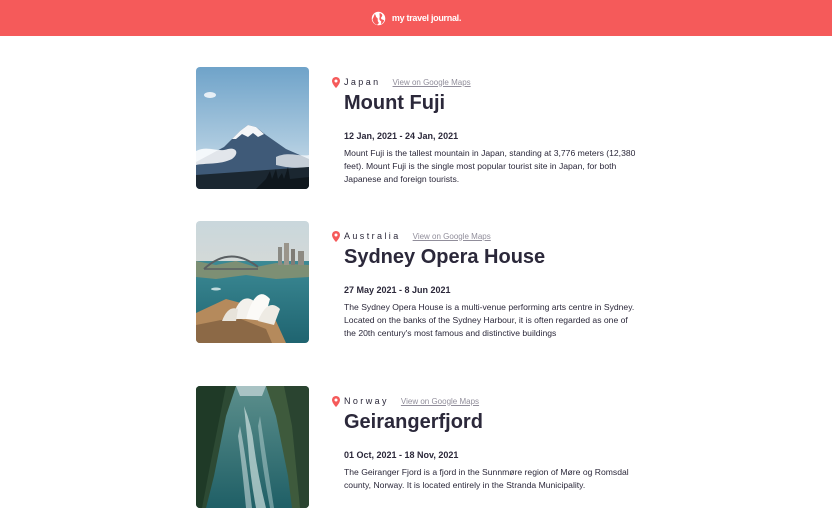 This screenshot has height=519, width=832. Describe the element at coordinates (362, 82) in the screenshot. I see `entry-country: Japan` at that location.